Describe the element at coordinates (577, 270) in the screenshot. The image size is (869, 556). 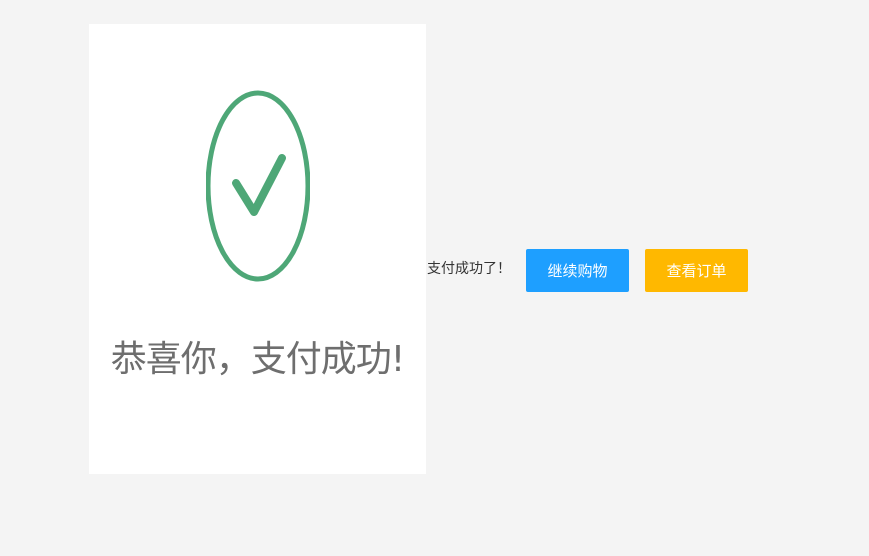
I see `continue-shopping-button: 继续购物` at that location.